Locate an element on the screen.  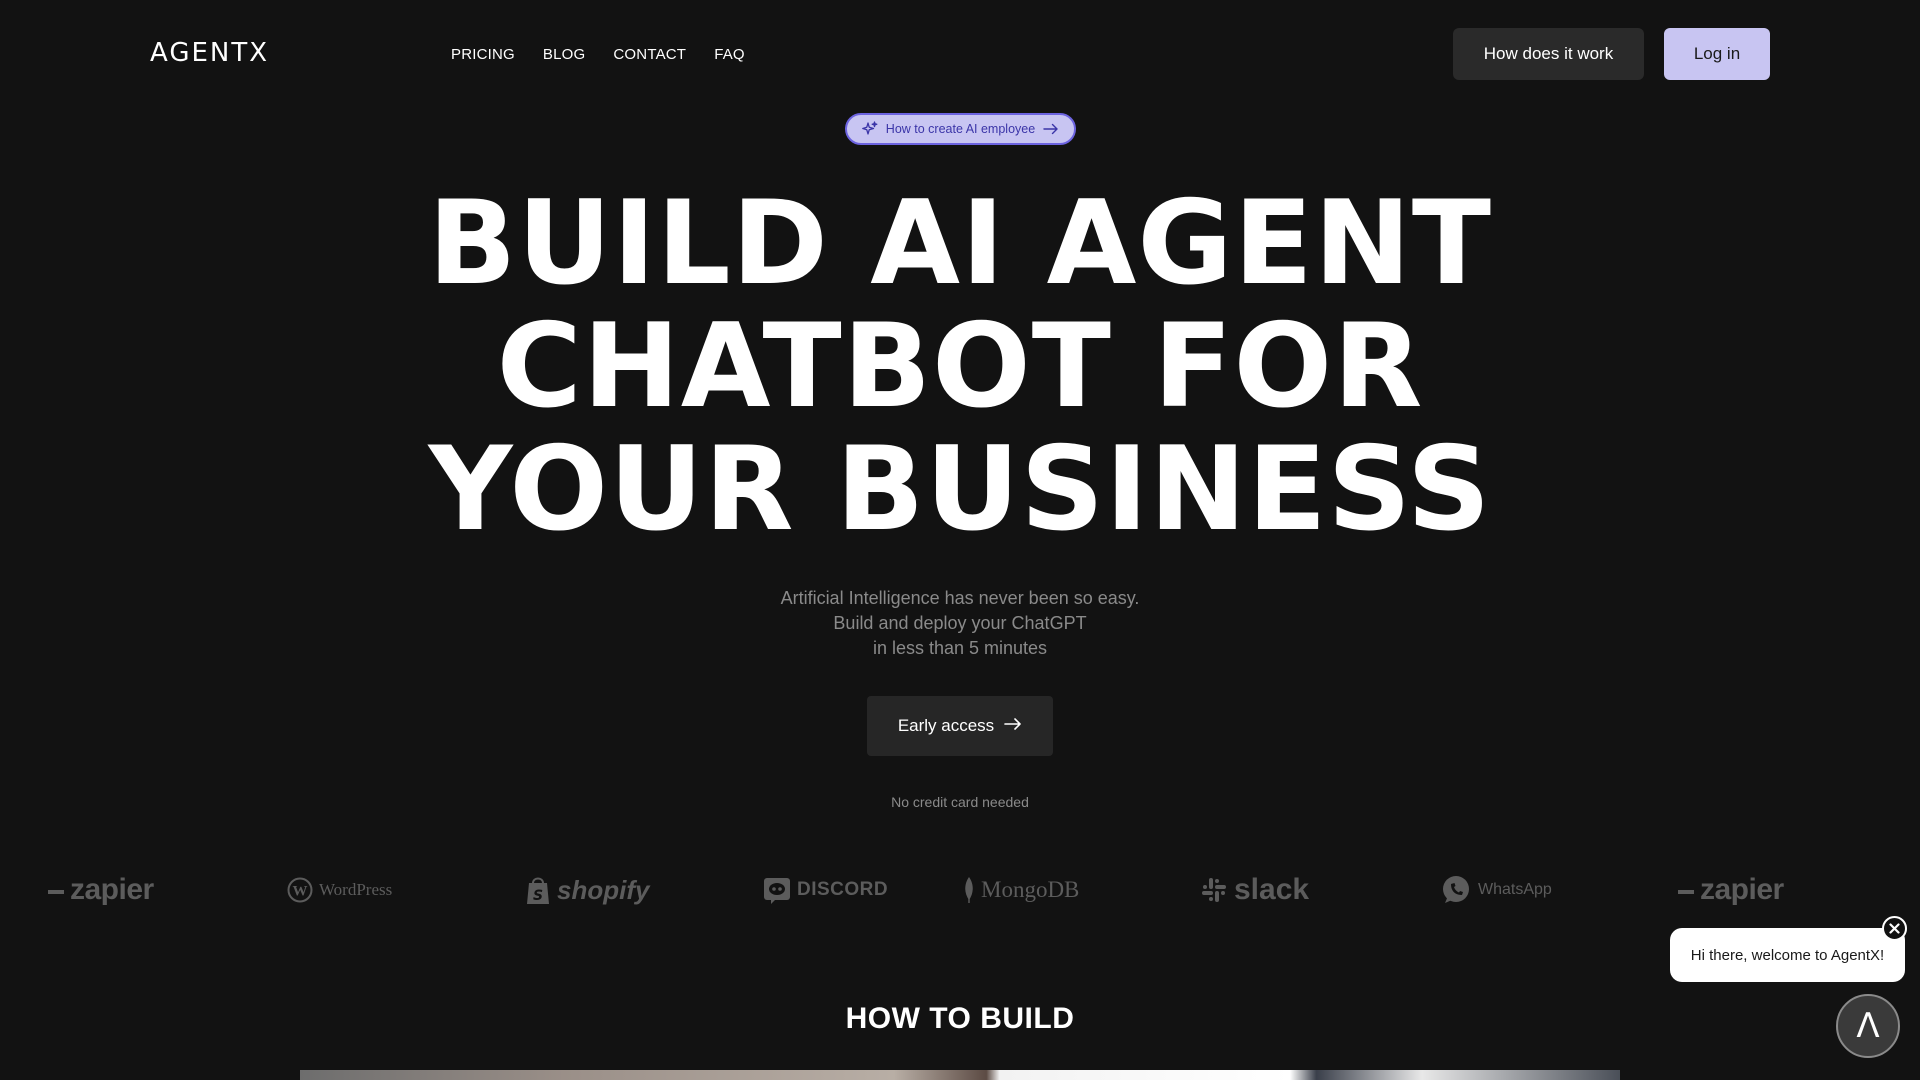
mongodb-logo: MongoDB is located at coordinates (1021, 890).